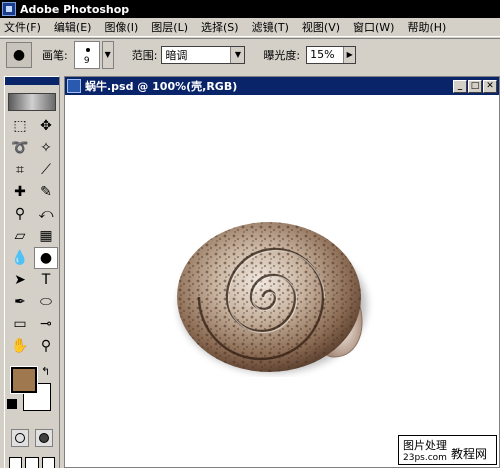 This screenshot has height=468, width=500. What do you see at coordinates (46, 280) in the screenshot?
I see `type-tool-icon: T` at bounding box center [46, 280].